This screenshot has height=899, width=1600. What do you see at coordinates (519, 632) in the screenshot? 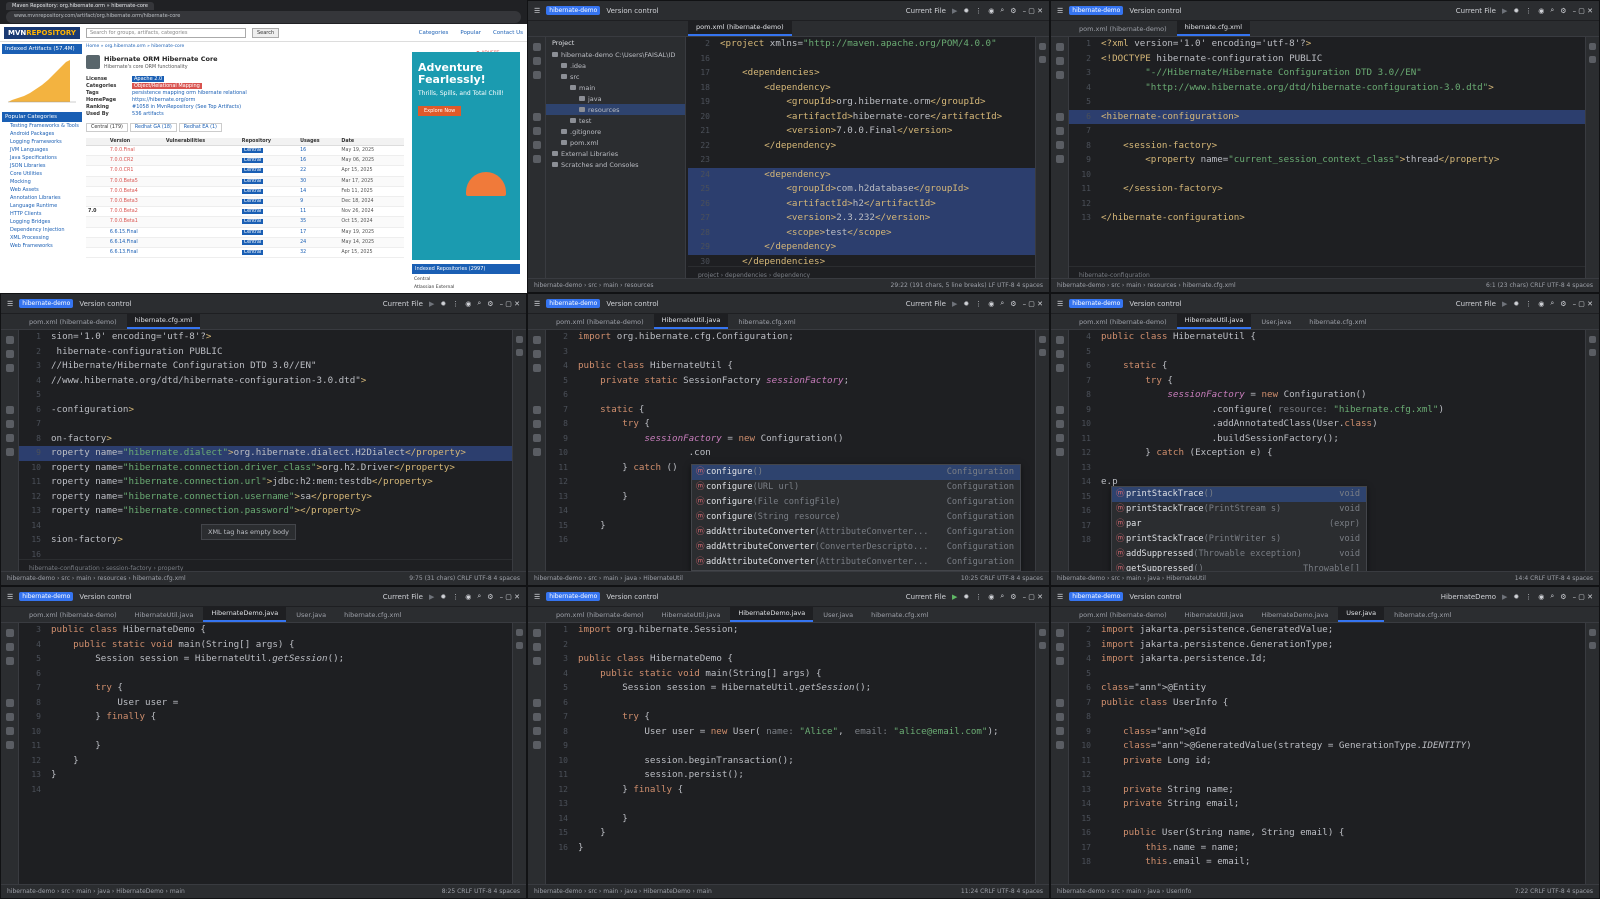
I see `notifications-icon` at bounding box center [519, 632].